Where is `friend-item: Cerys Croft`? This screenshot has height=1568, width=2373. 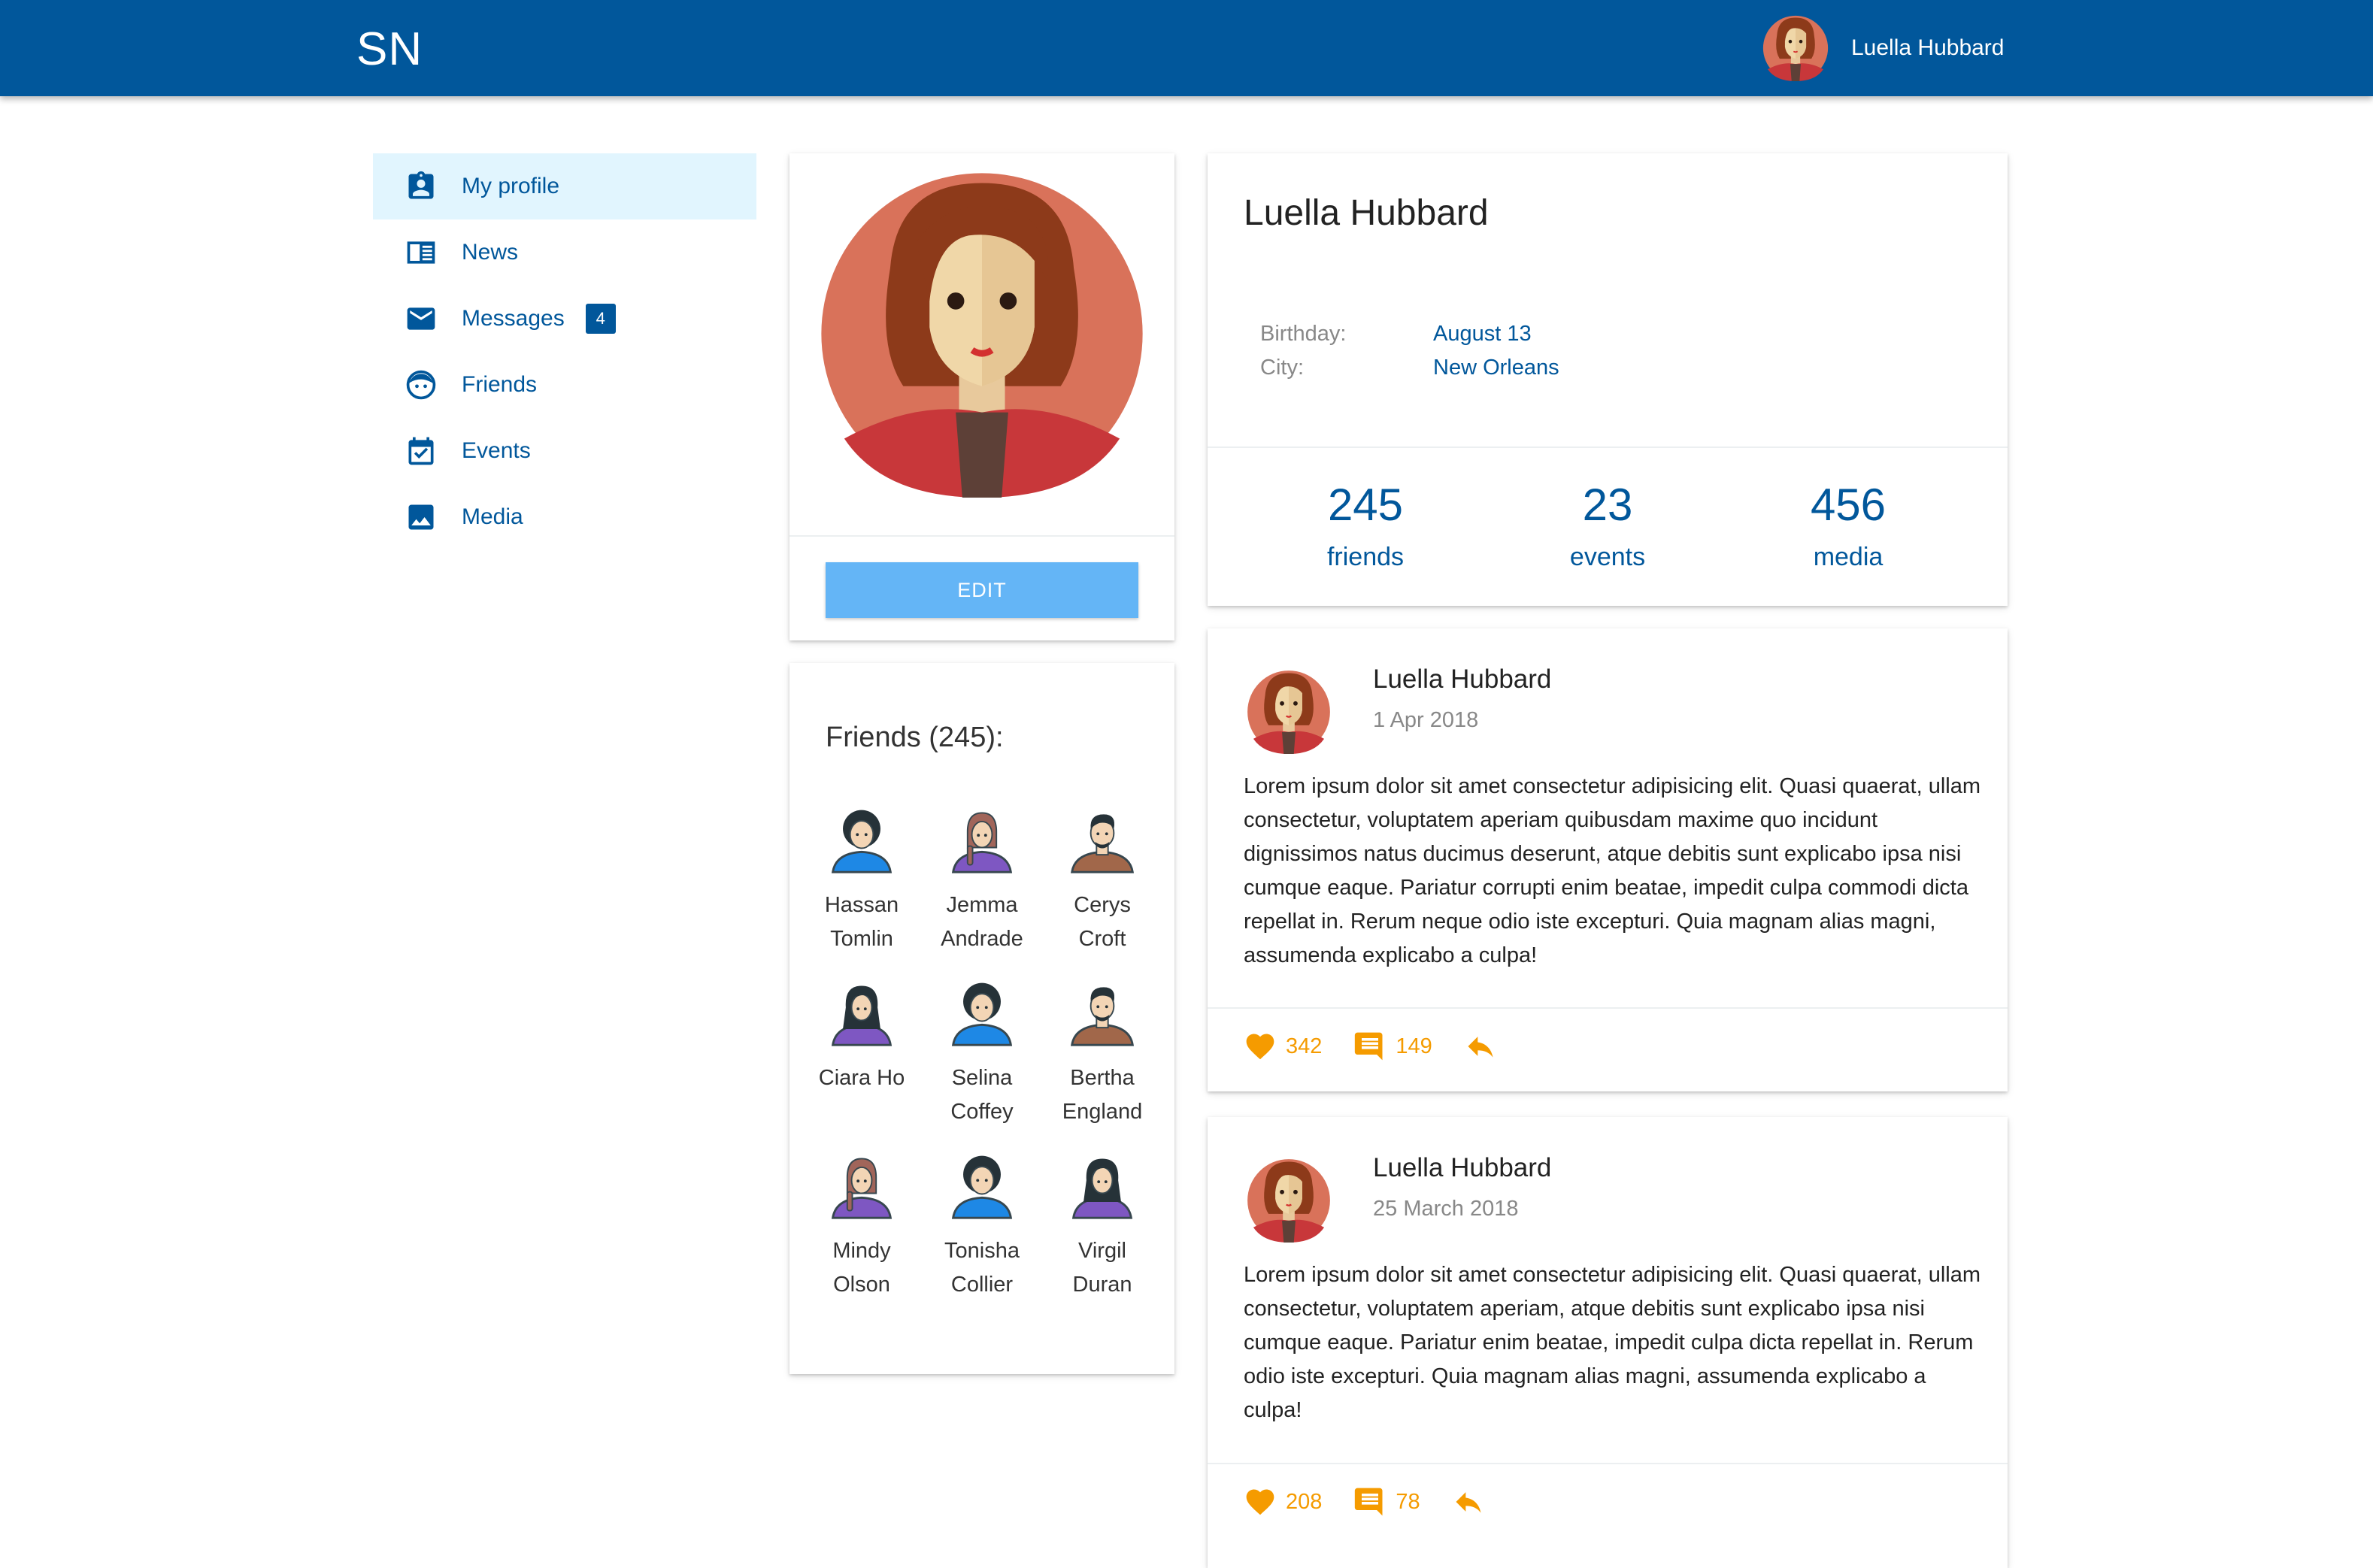 friend-item: Cerys Croft is located at coordinates (1102, 879).